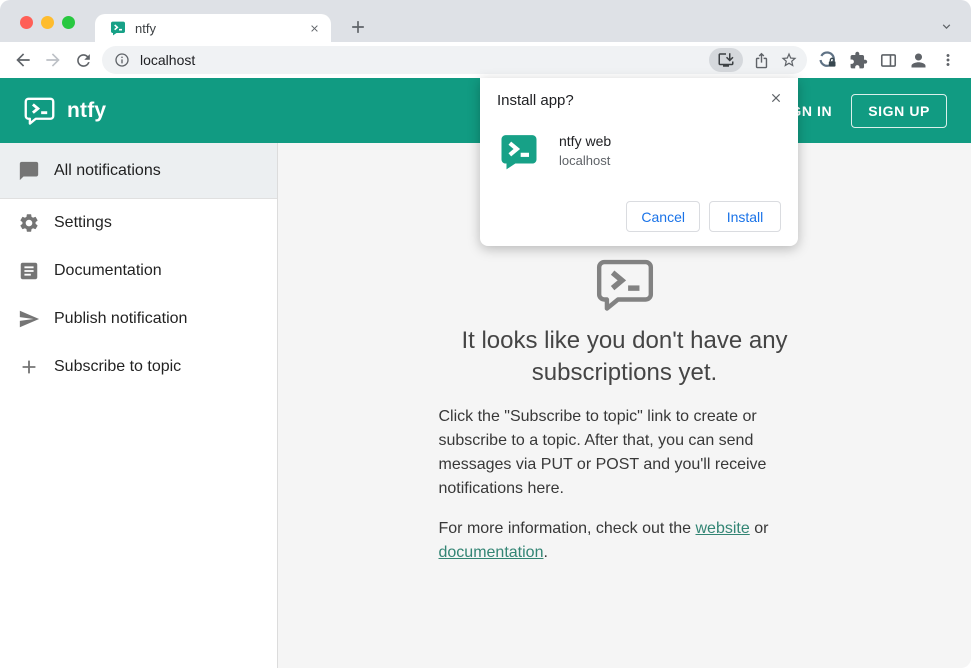 This screenshot has width=971, height=668. What do you see at coordinates (918, 60) in the screenshot?
I see `profile-avatar-icon` at bounding box center [918, 60].